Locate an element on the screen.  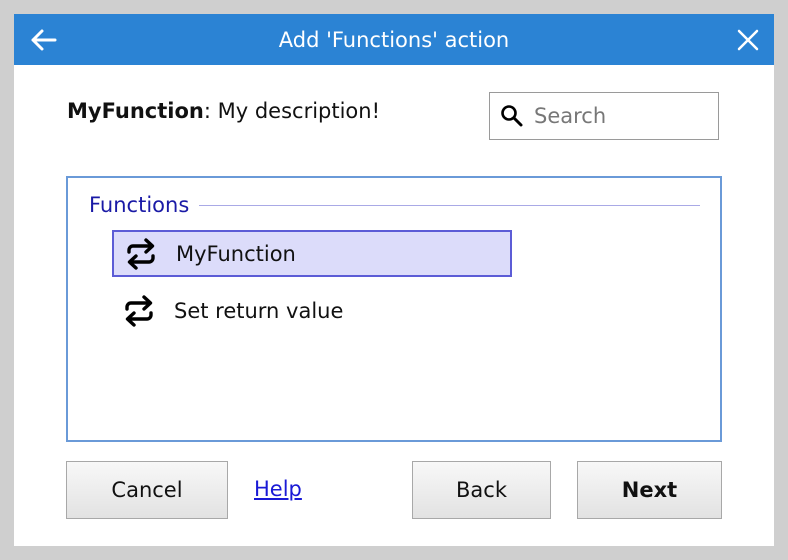
group-divider is located at coordinates (449, 205).